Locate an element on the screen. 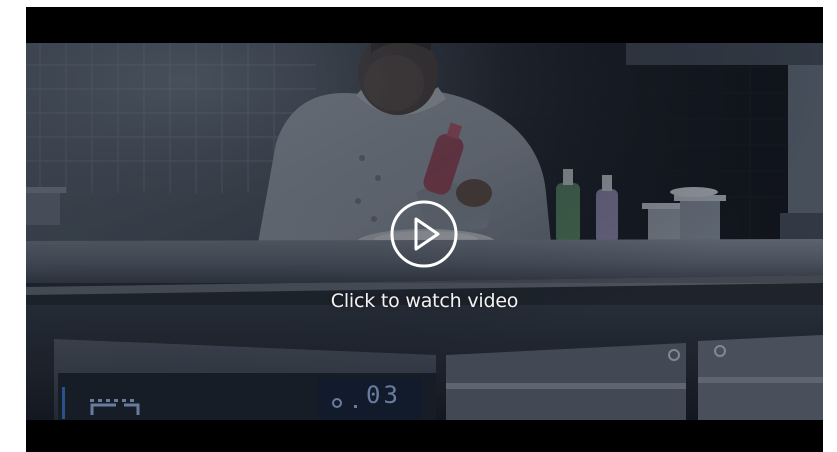 This screenshot has width=837, height=452. play-label: Click to watch video is located at coordinates (424, 301).